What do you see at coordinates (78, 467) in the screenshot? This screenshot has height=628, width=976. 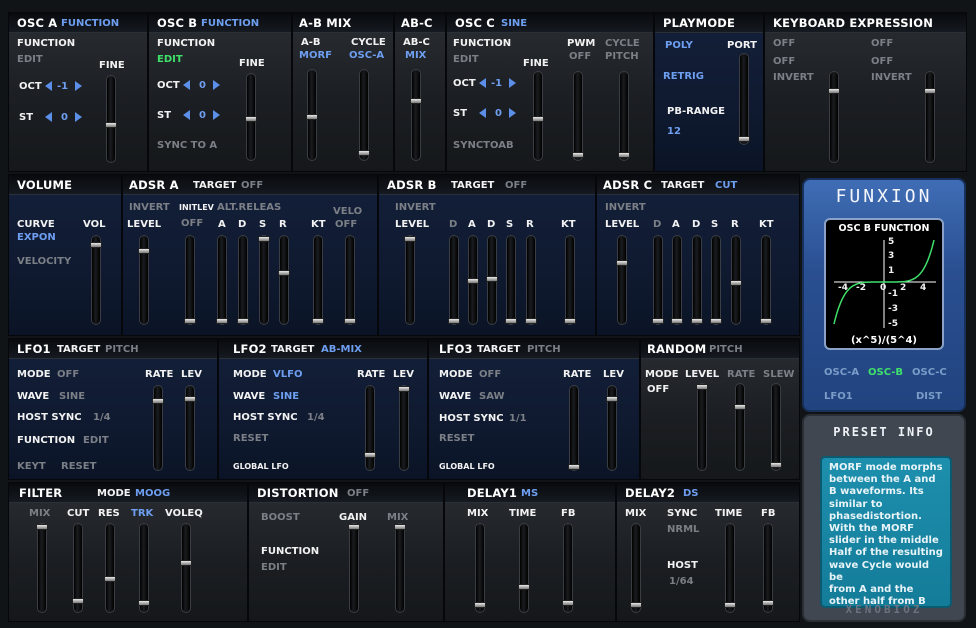 I see `lfo1-reset-toggle: RESET` at bounding box center [78, 467].